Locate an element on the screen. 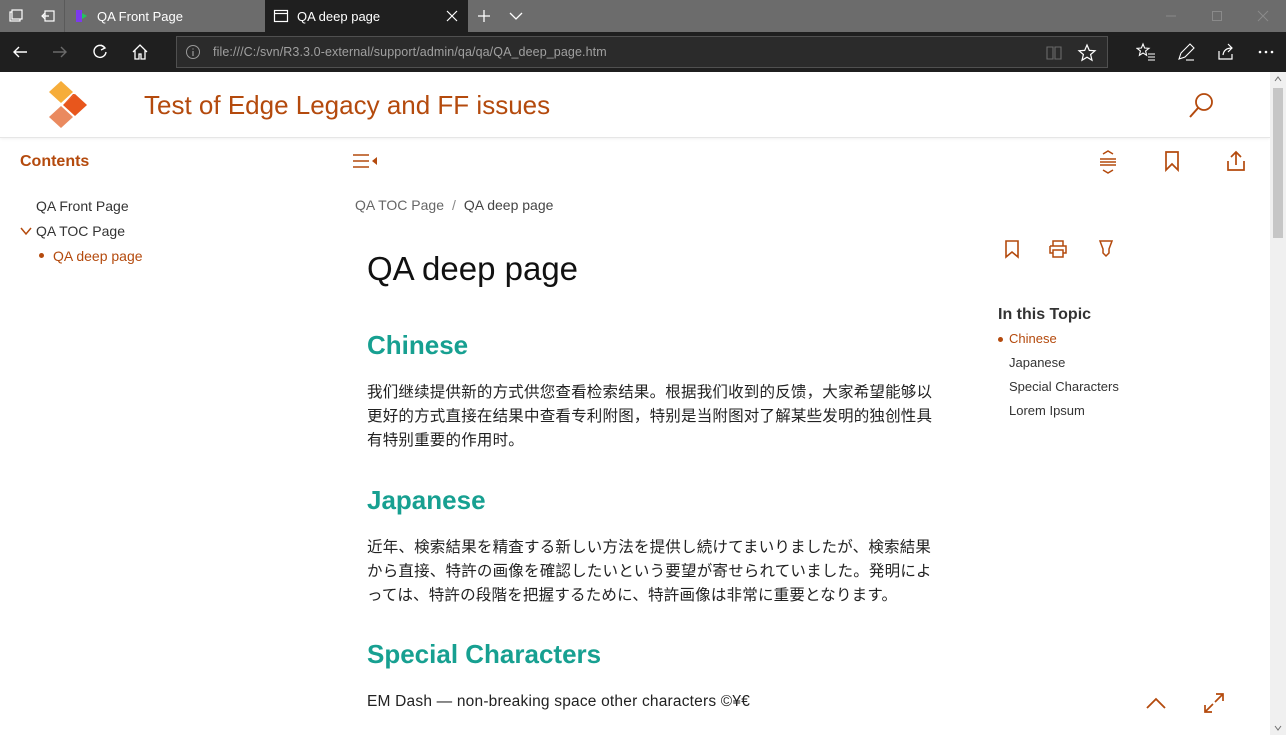 The height and width of the screenshot is (735, 1286). close-window-icon is located at coordinates (1263, 16).